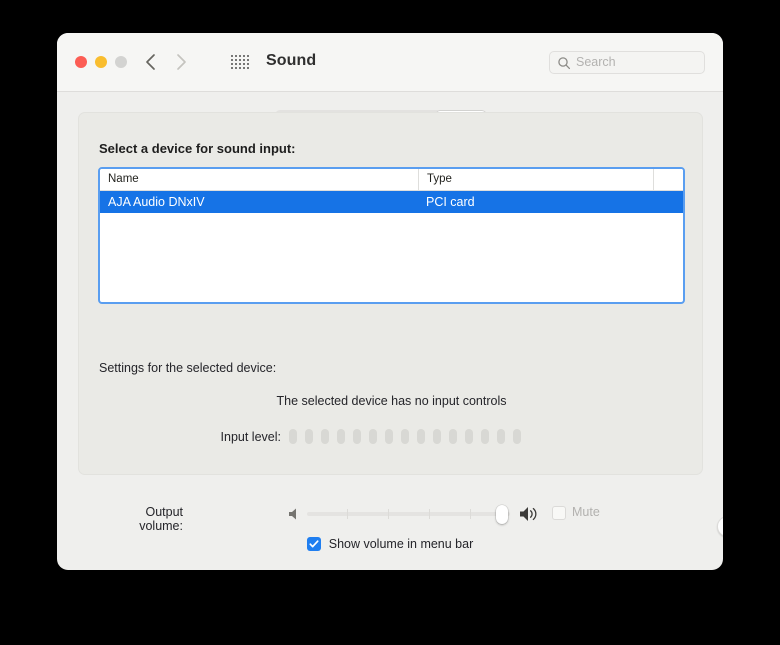 The image size is (780, 645). Describe the element at coordinates (529, 514) in the screenshot. I see `speaker-high-icon` at that location.